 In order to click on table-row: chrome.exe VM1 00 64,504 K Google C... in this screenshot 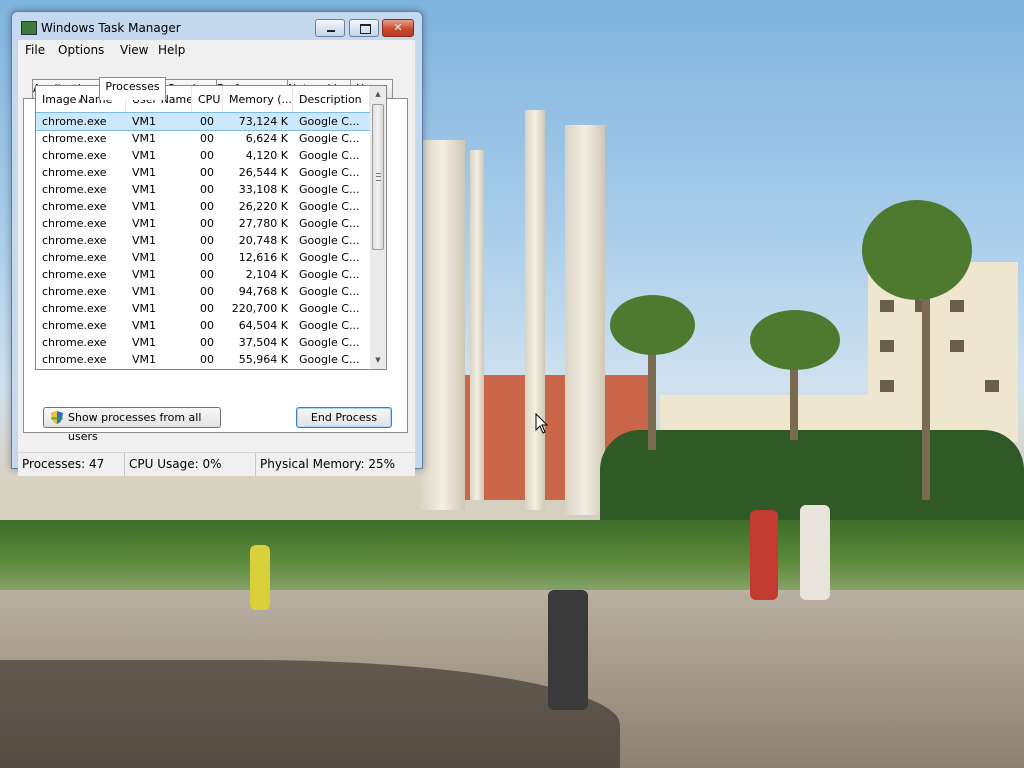, I will do `click(203, 325)`.